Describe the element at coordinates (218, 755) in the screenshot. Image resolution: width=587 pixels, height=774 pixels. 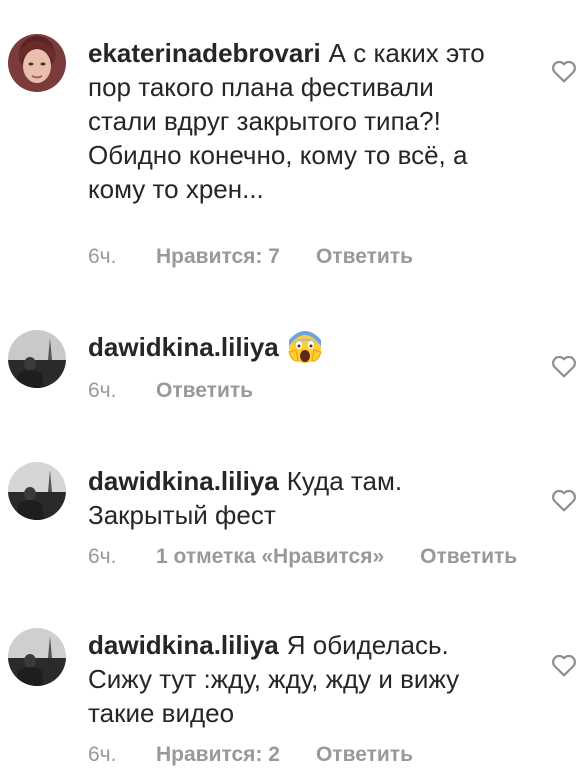
I see `comment-likes: Нравится: 2` at that location.